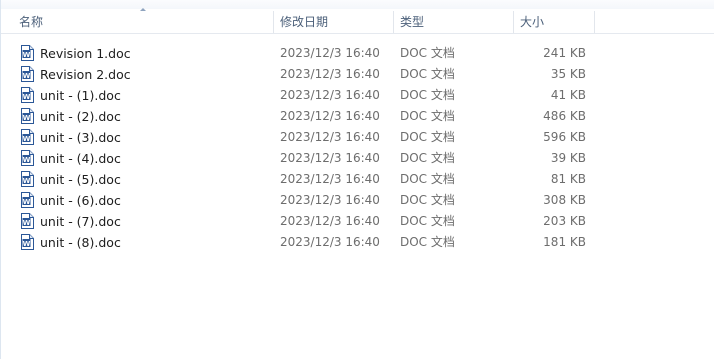  Describe the element at coordinates (564, 221) in the screenshot. I see `file-size: 203 KB` at that location.